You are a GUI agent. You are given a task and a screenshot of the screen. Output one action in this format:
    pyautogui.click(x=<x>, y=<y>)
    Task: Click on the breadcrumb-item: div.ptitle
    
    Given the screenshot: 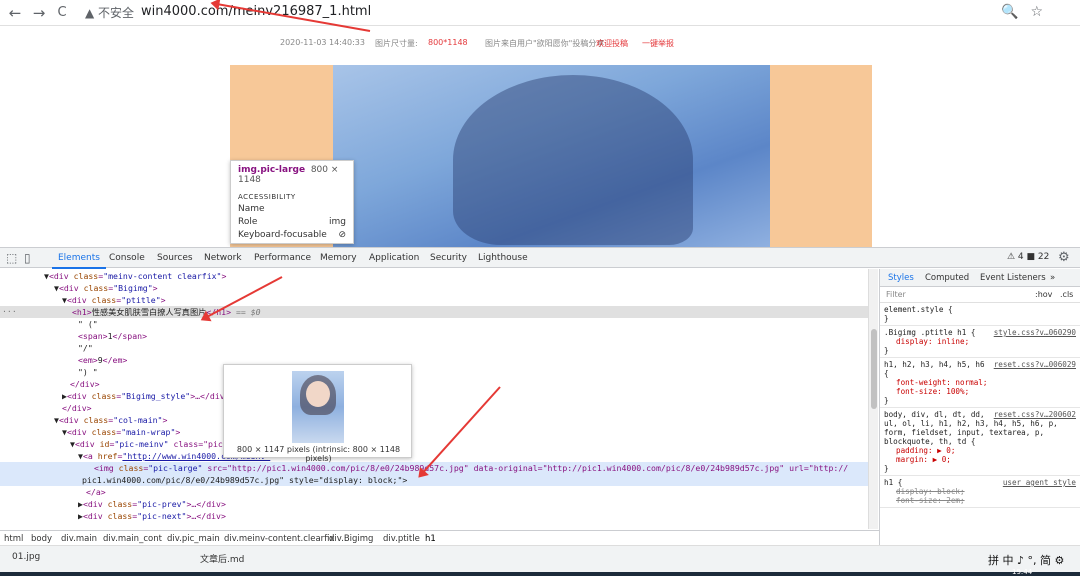 What is the action you would take?
    pyautogui.click(x=401, y=539)
    